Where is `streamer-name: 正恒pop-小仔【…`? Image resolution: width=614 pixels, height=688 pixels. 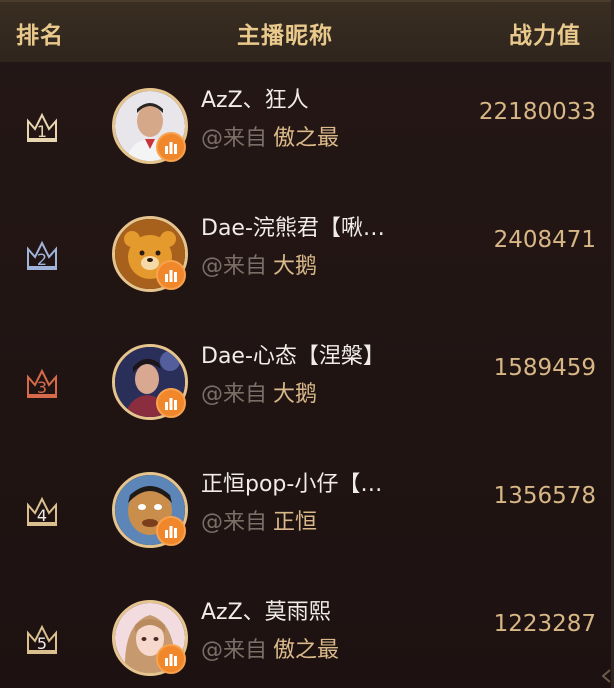 streamer-name: 正恒pop-小仔【… is located at coordinates (291, 482).